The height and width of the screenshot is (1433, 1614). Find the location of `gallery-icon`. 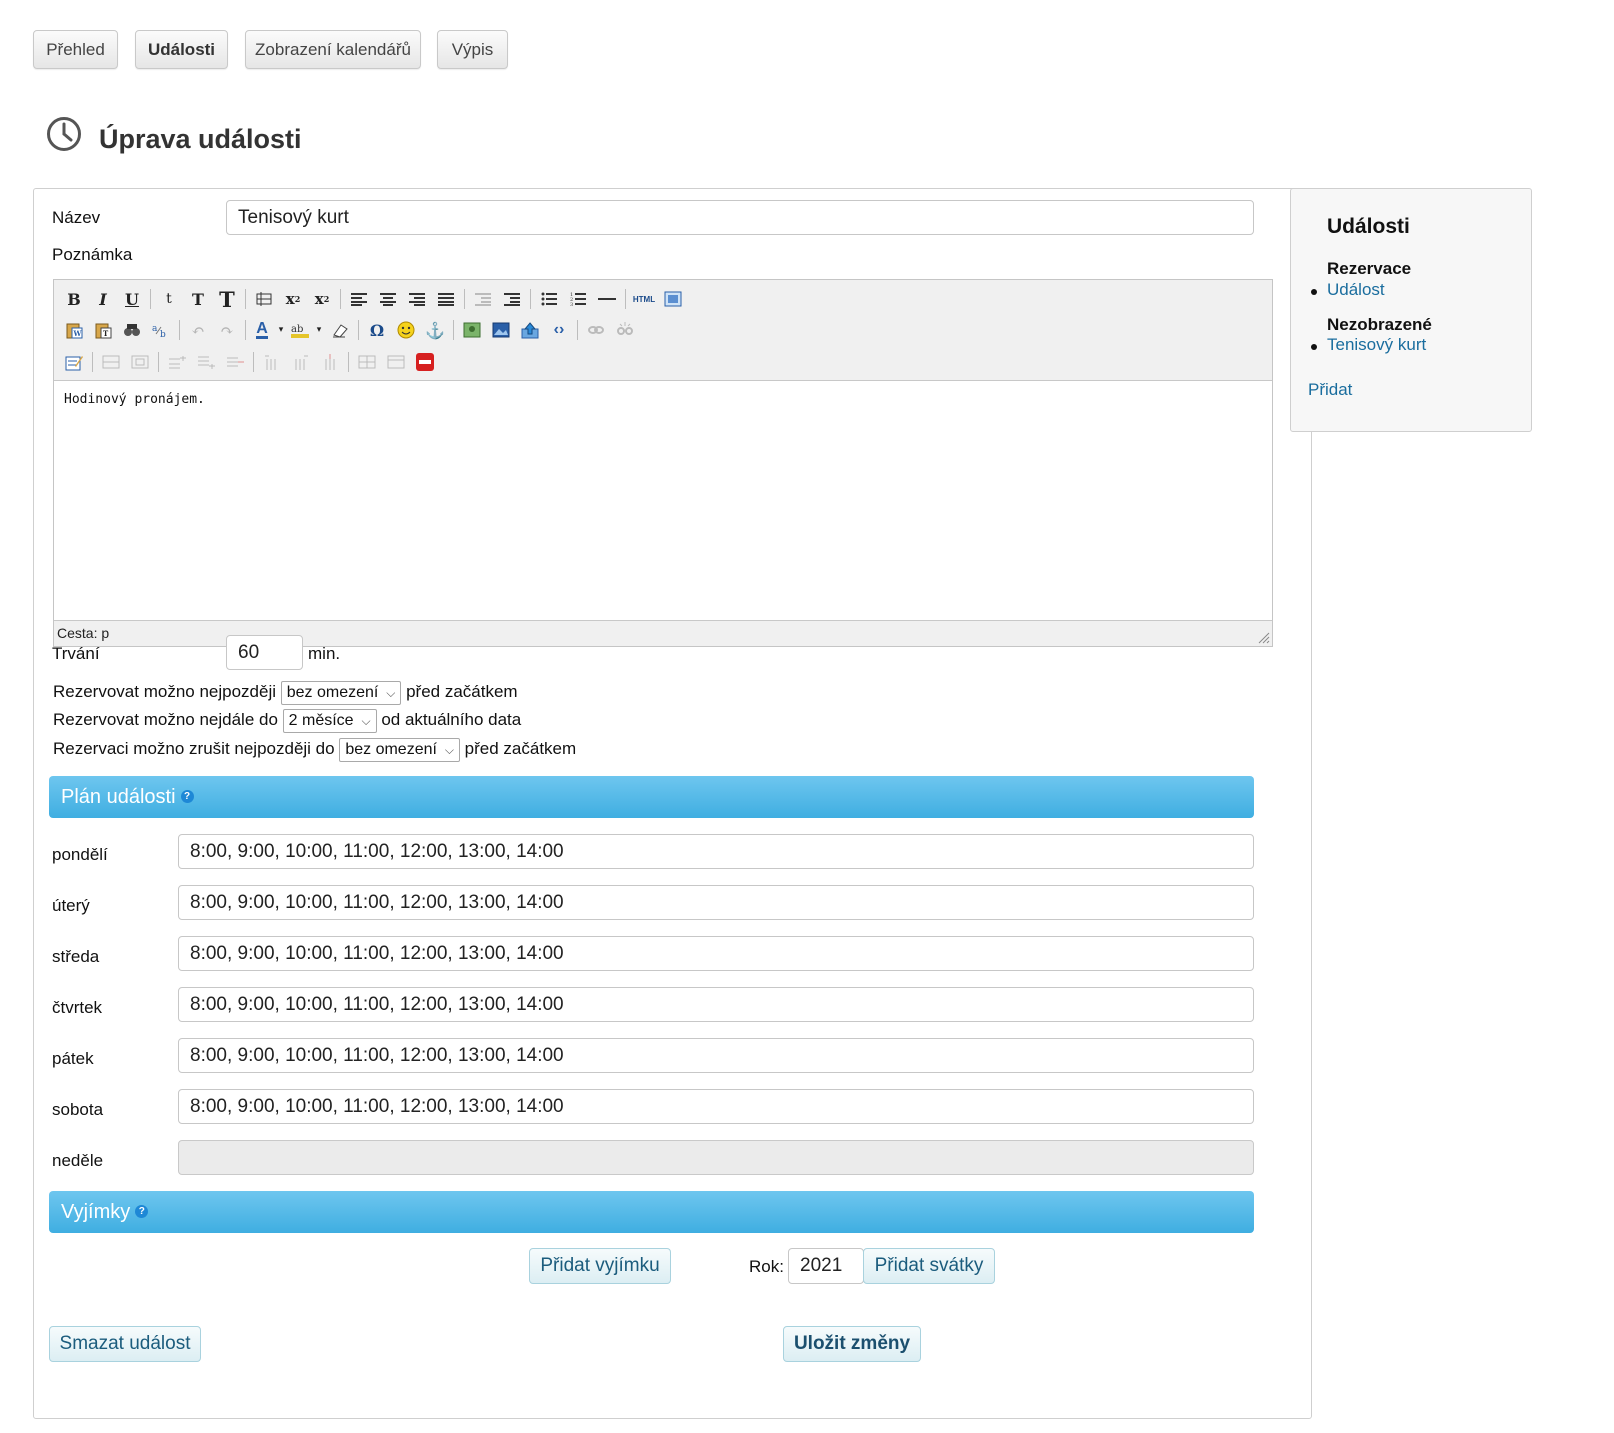

gallery-icon is located at coordinates (501, 330).